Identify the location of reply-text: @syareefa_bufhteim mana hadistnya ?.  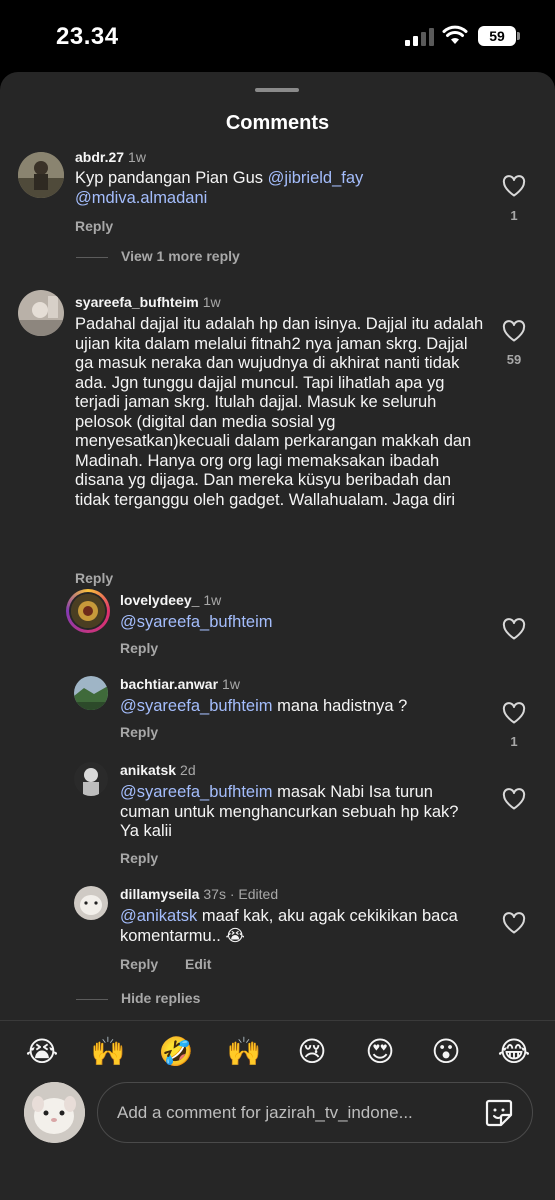
(264, 706).